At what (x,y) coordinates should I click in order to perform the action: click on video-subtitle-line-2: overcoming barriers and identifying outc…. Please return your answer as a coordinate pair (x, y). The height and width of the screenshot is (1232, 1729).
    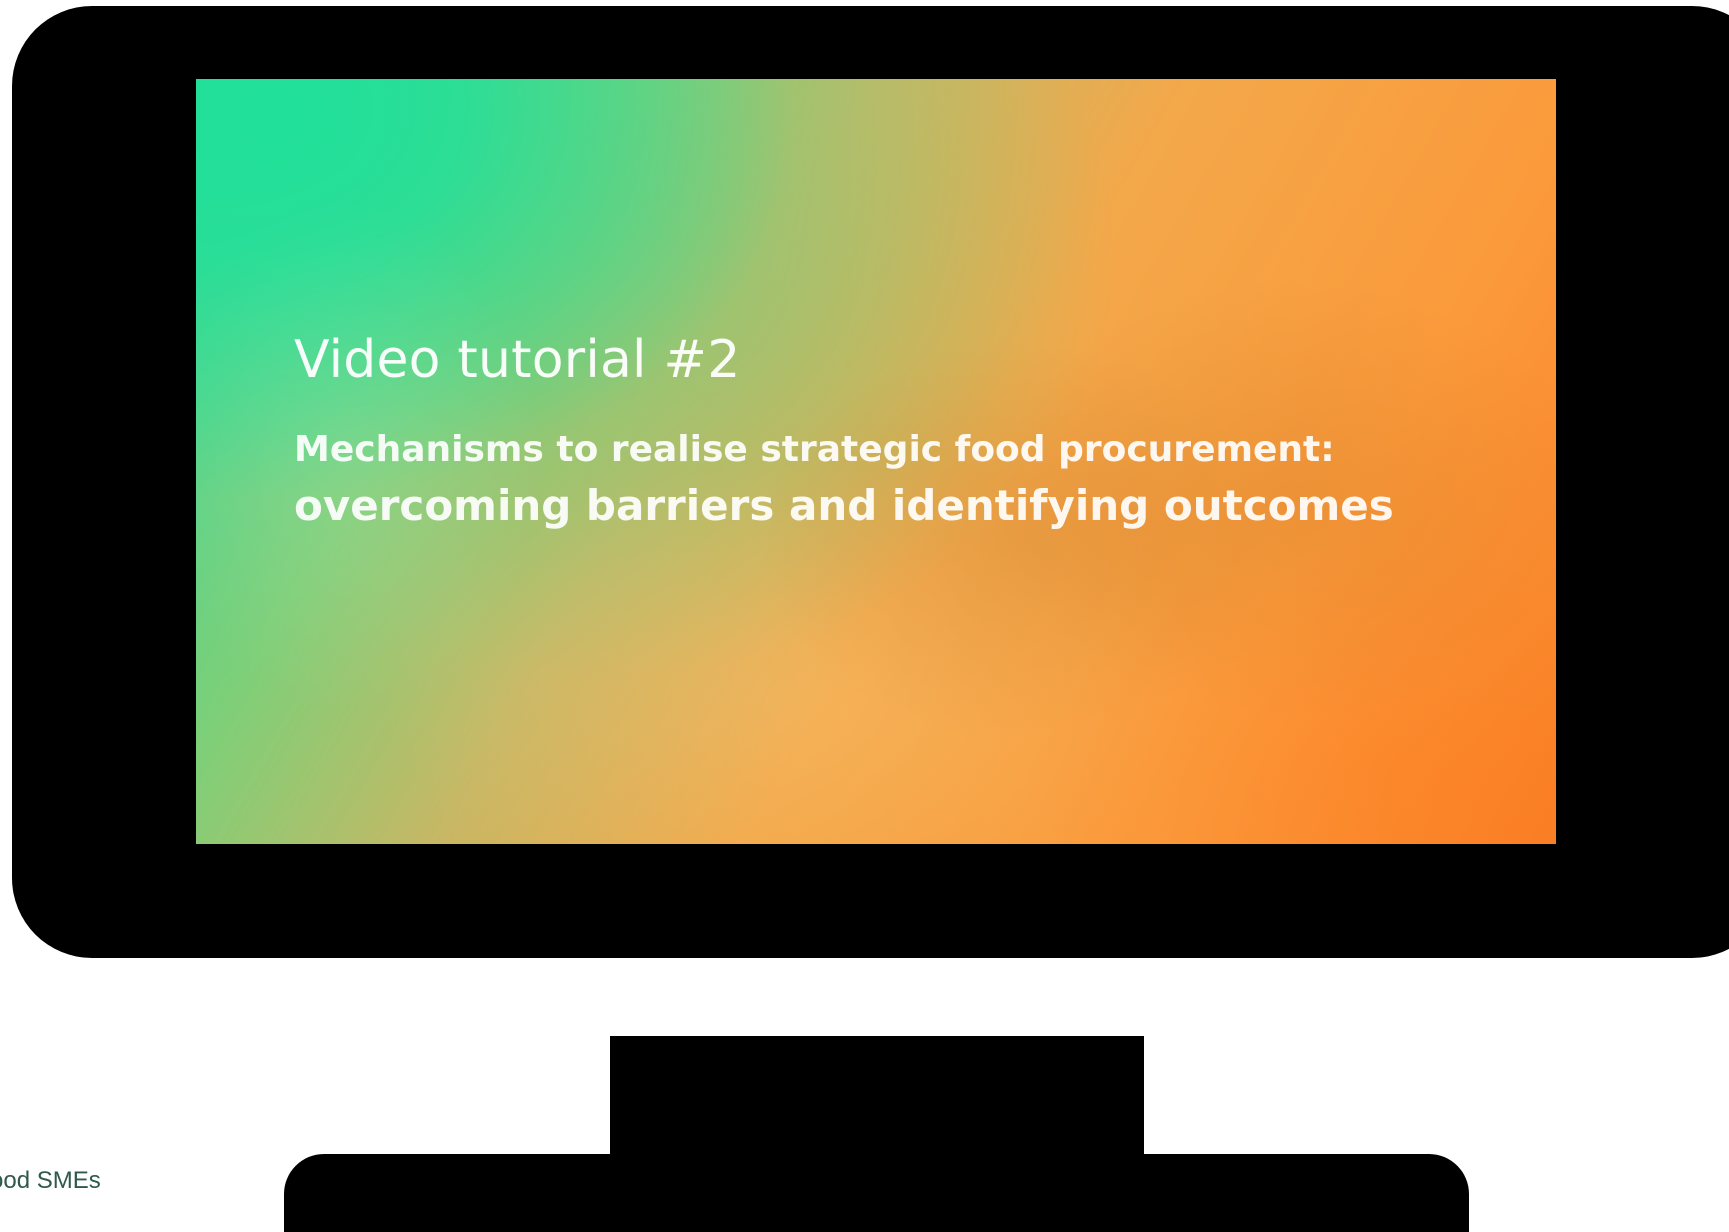
    Looking at the image, I should click on (844, 505).